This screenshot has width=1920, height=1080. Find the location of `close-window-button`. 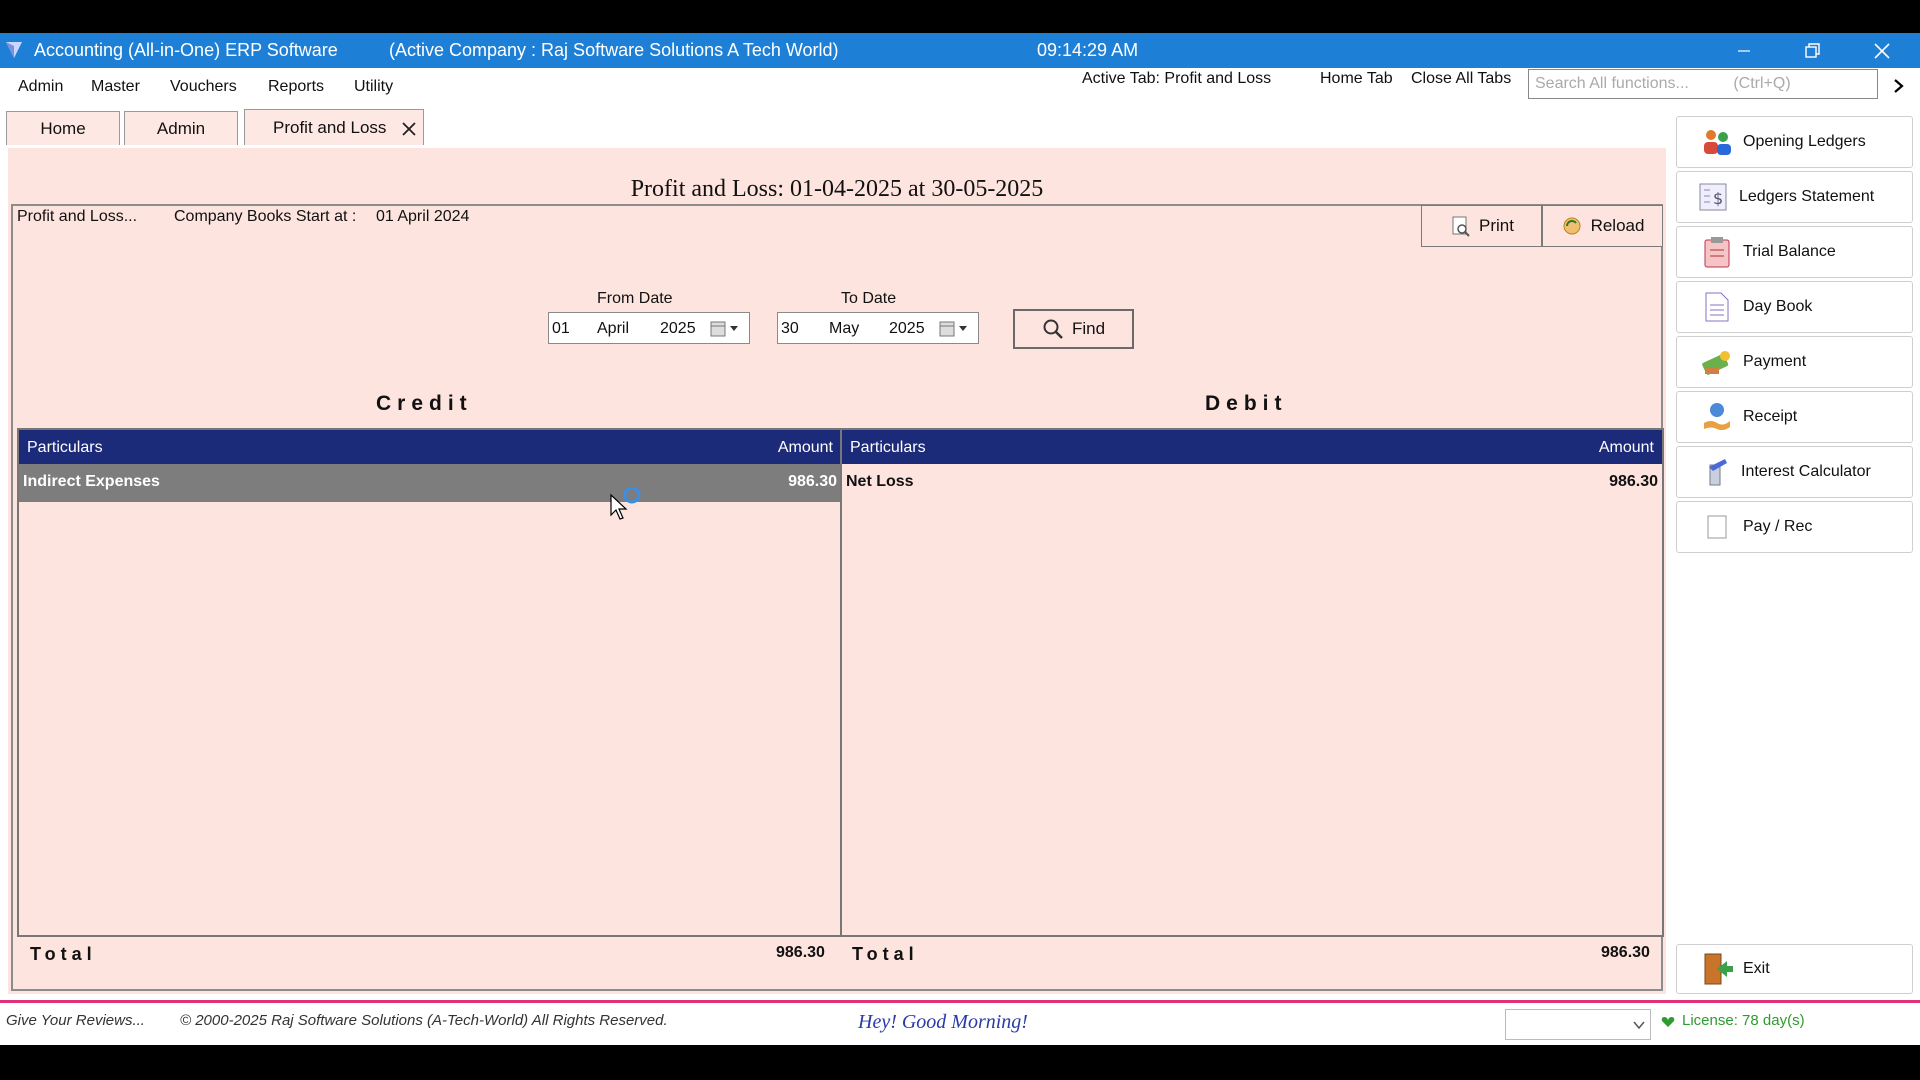

close-window-button is located at coordinates (1882, 50).